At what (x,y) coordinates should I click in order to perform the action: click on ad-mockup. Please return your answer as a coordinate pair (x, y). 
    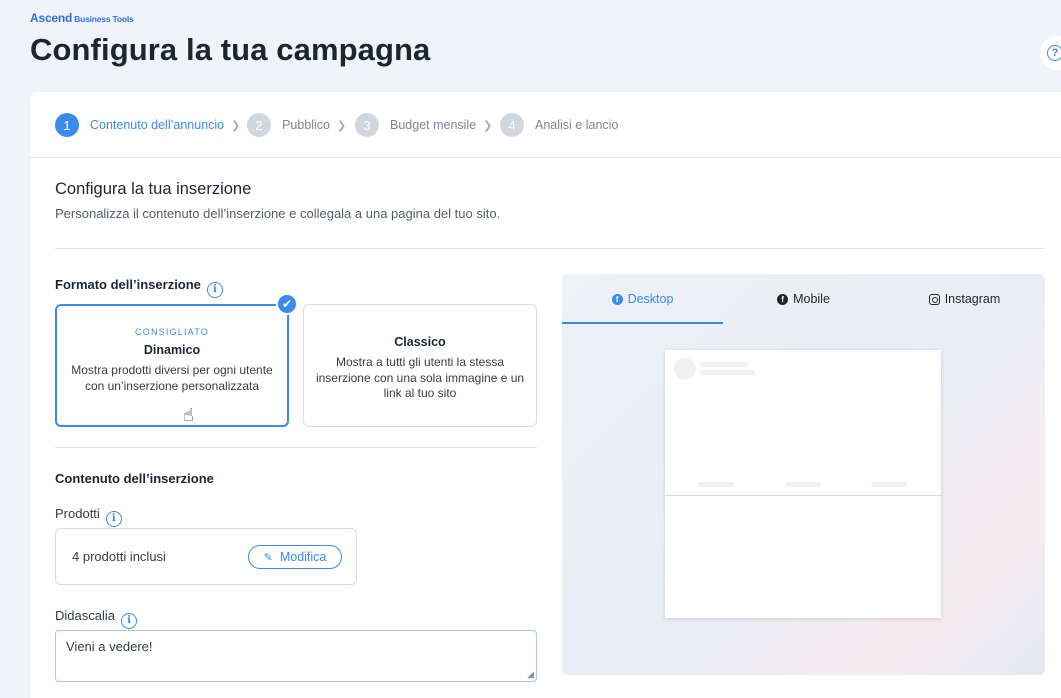
    Looking at the image, I should click on (803, 484).